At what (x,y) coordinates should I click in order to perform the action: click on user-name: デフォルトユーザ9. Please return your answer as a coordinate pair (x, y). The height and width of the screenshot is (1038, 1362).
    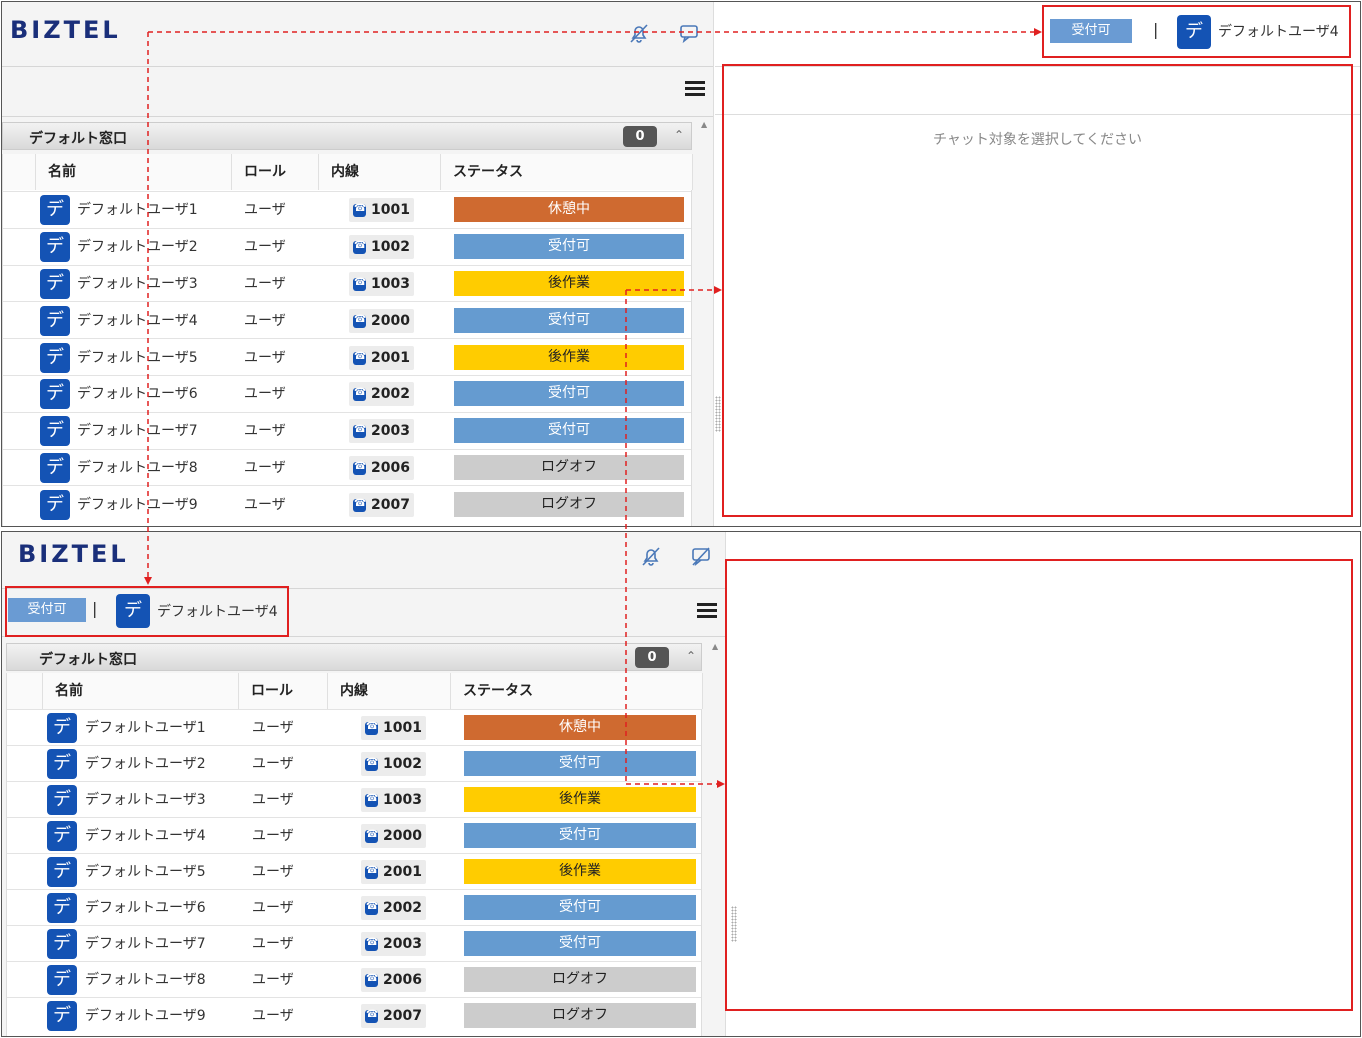
    Looking at the image, I should click on (137, 504).